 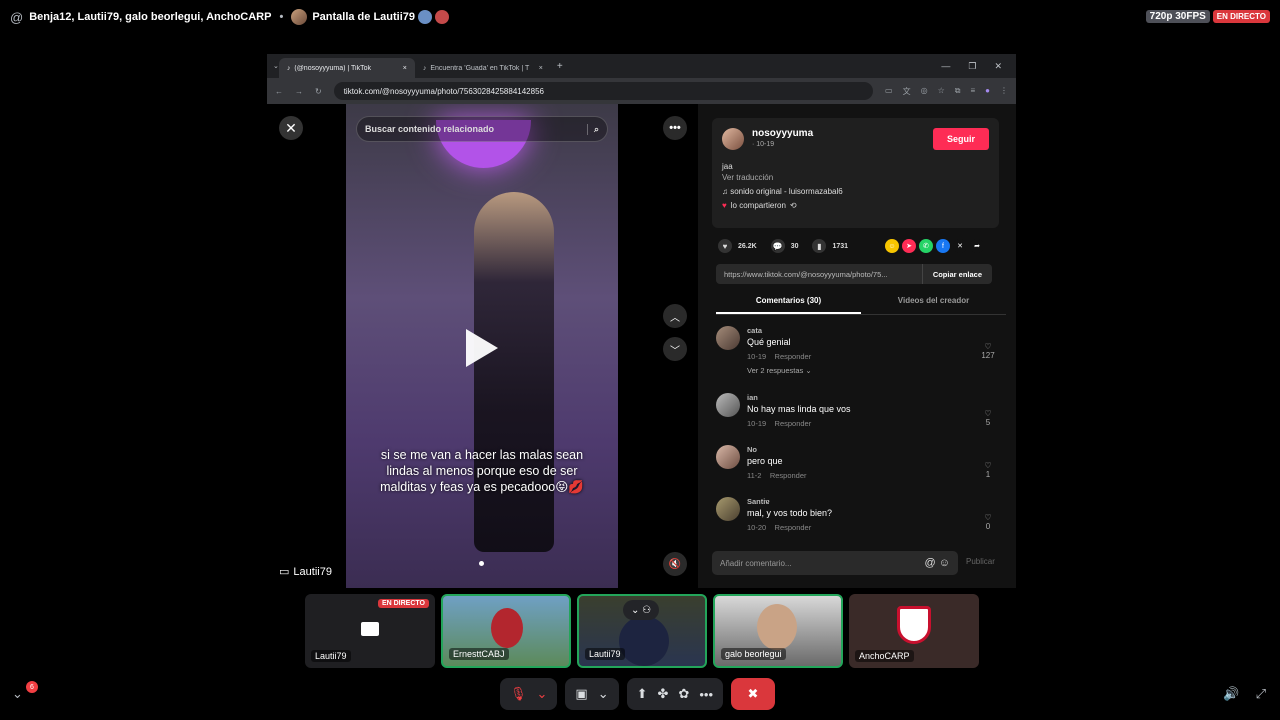 I want to click on chevron-up-icon: ︿, so click(x=675, y=316).